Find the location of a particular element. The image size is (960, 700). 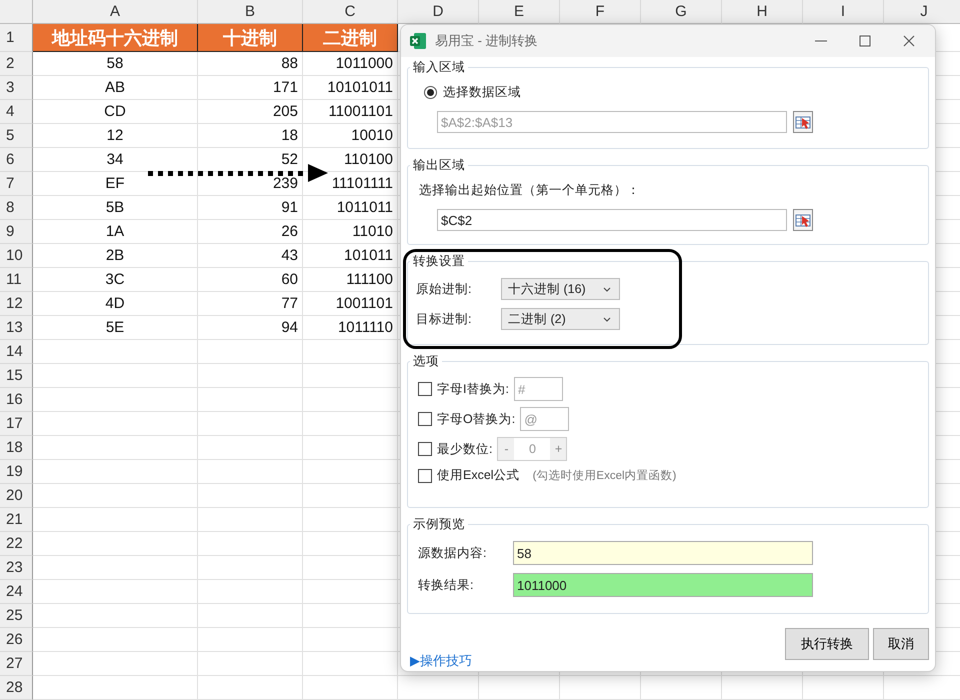

row-header: 18 is located at coordinates (16, 448).